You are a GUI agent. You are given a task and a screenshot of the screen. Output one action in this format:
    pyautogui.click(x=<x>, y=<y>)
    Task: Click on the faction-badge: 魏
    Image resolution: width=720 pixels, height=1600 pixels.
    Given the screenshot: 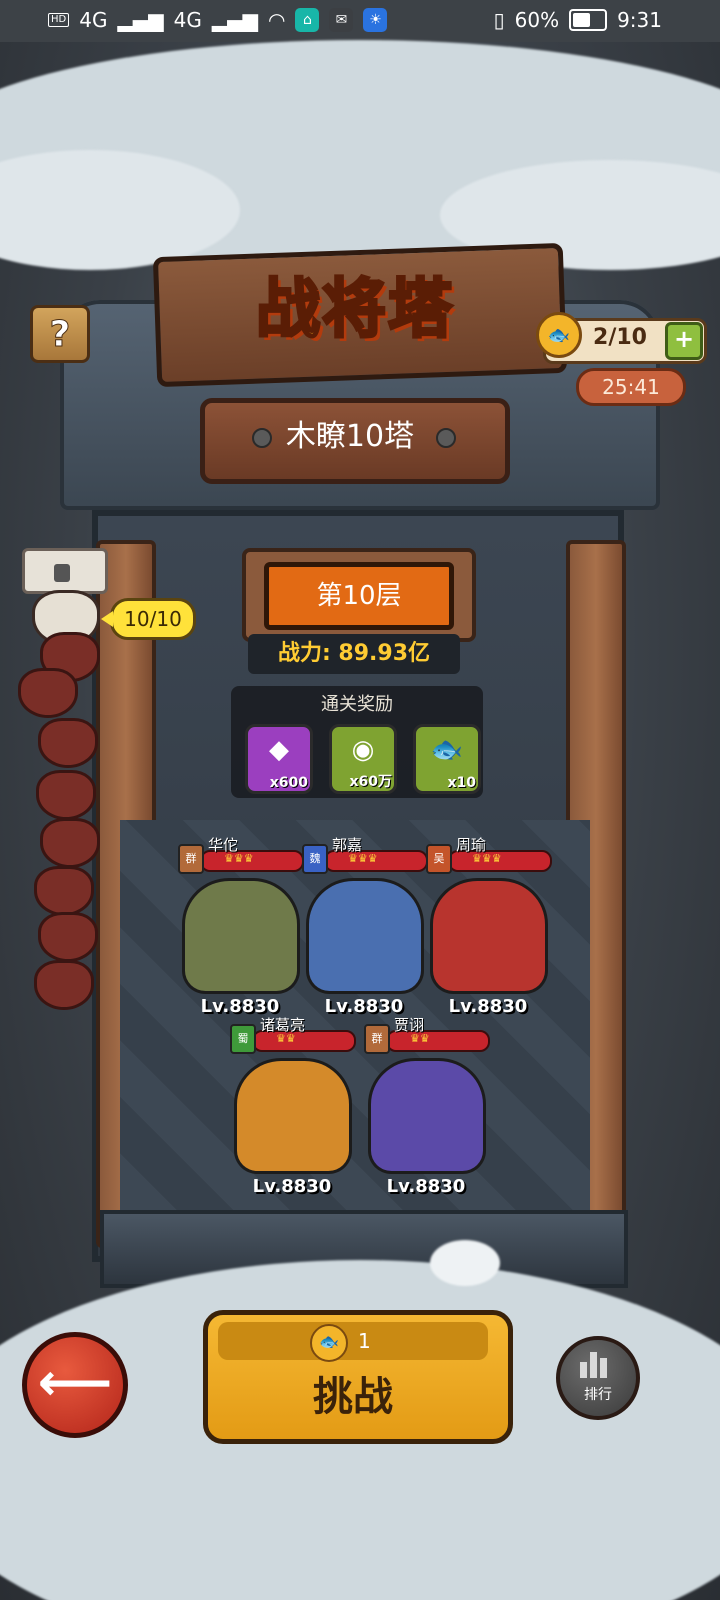 What is the action you would take?
    pyautogui.click(x=315, y=859)
    